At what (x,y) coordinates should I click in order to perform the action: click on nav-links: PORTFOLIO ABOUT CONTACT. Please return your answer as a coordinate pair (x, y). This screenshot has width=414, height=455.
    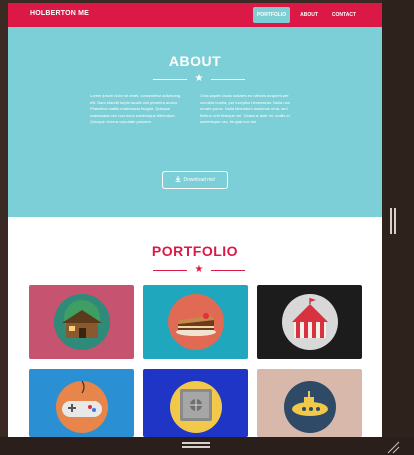
    Looking at the image, I should click on (306, 15).